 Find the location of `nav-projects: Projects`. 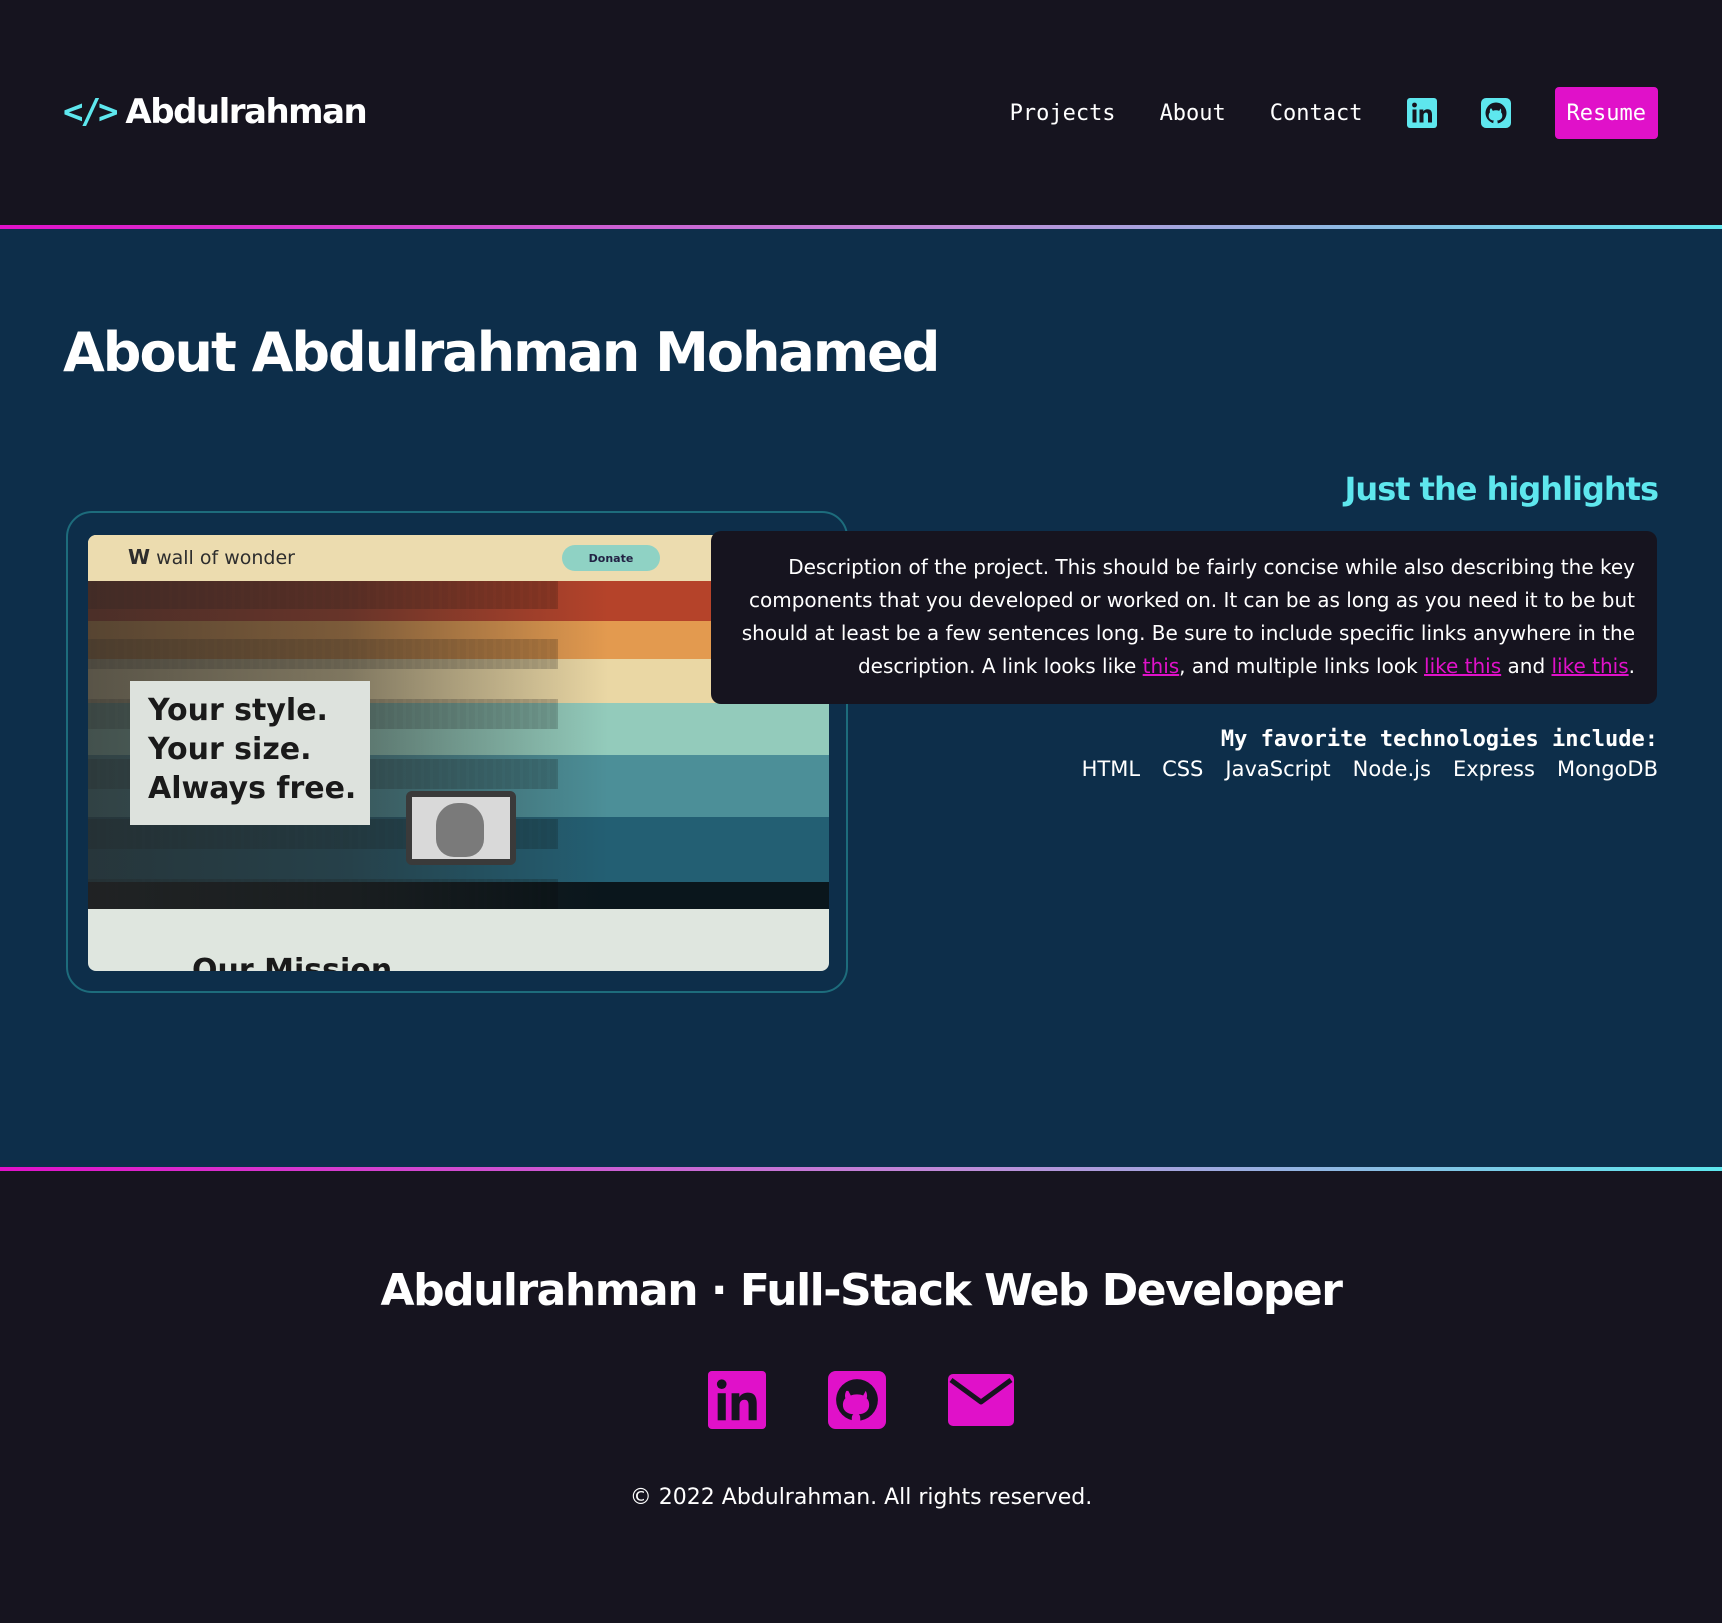

nav-projects: Projects is located at coordinates (1063, 113).